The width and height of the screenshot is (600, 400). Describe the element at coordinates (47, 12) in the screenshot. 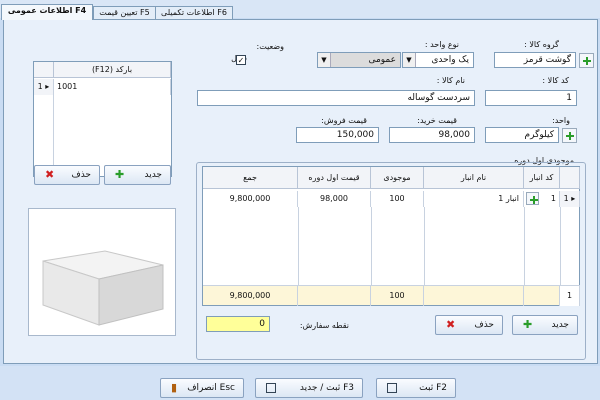

I see `tab-general-info: اطلاعات عمومی F4` at that location.